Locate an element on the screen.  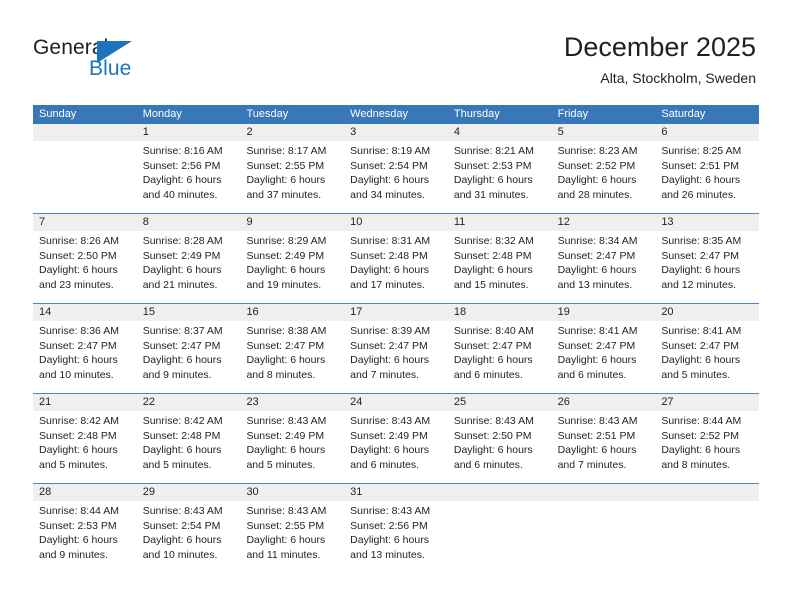
logo-text-blue: Blue is located at coordinates (110, 68).